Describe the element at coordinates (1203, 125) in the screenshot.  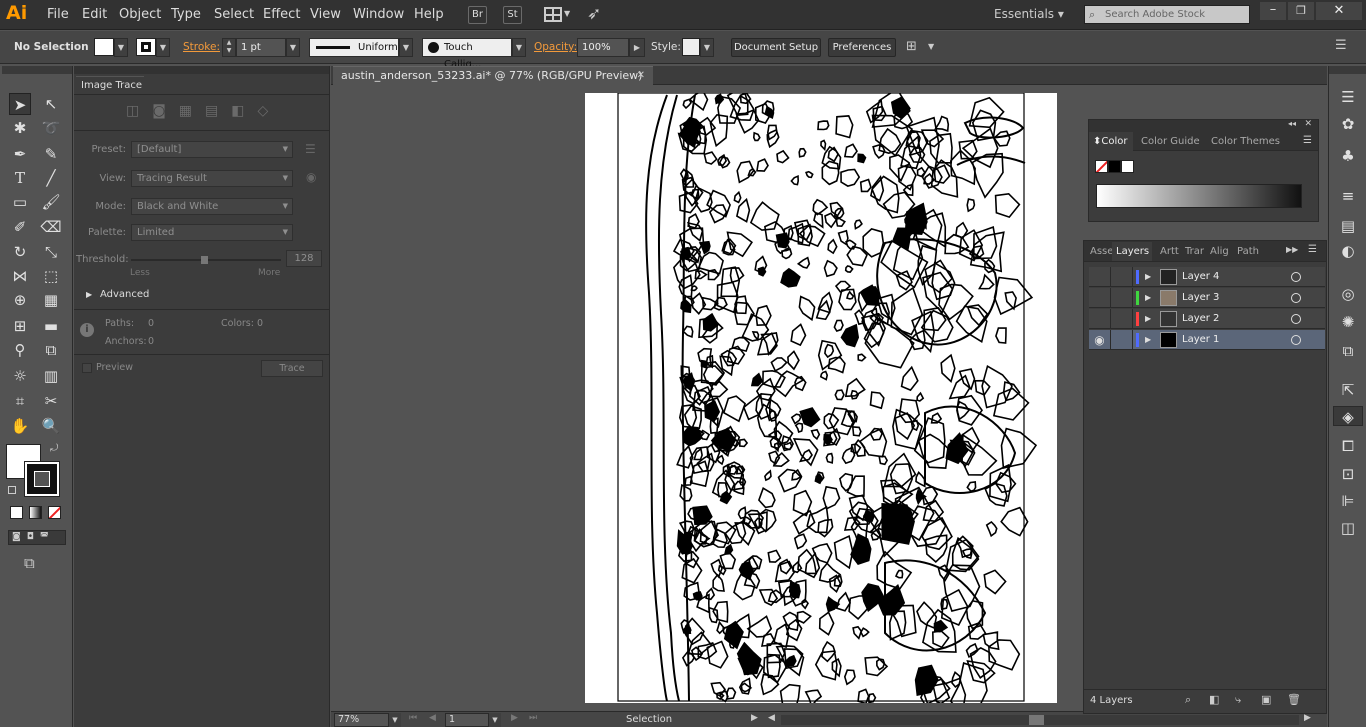
I see `panel-header: ◂◂ ✕` at that location.